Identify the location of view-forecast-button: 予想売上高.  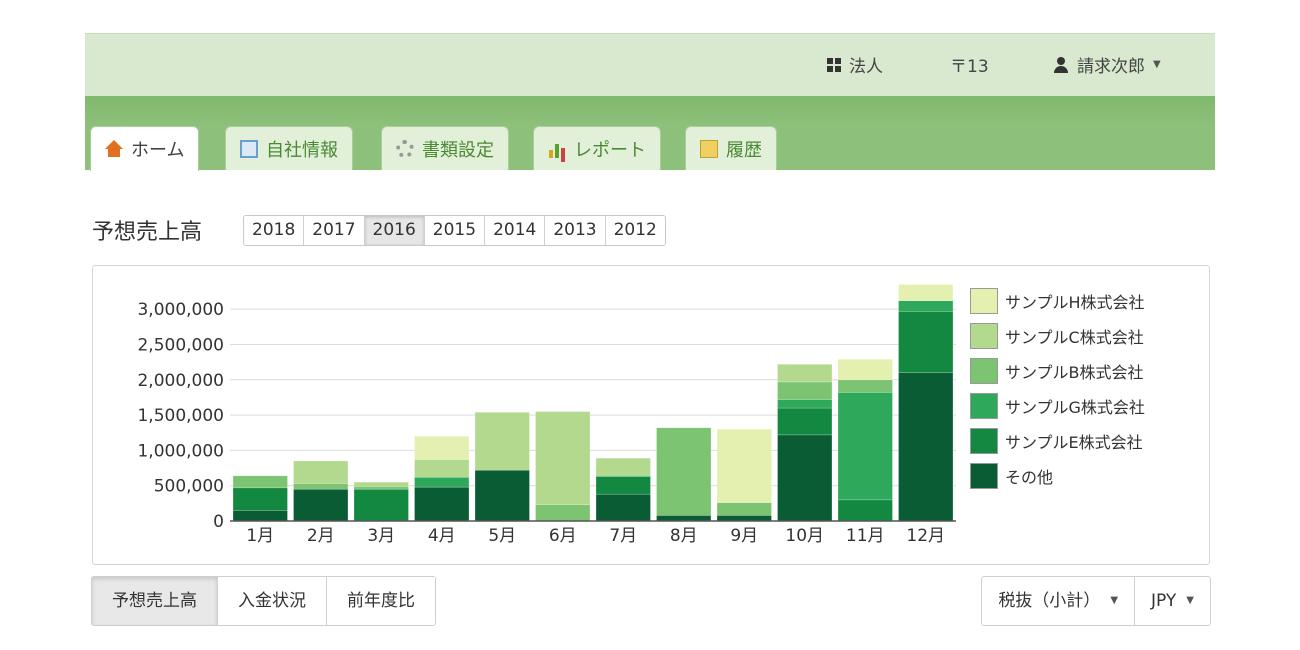
(155, 601).